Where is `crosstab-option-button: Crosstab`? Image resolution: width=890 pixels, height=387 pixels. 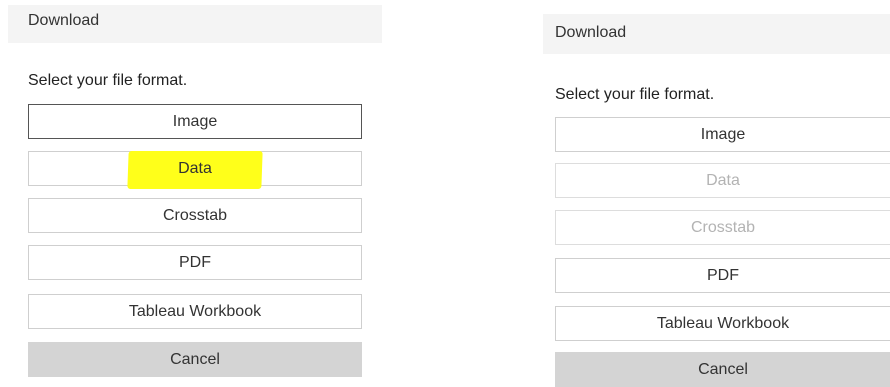
crosstab-option-button: Crosstab is located at coordinates (195, 215).